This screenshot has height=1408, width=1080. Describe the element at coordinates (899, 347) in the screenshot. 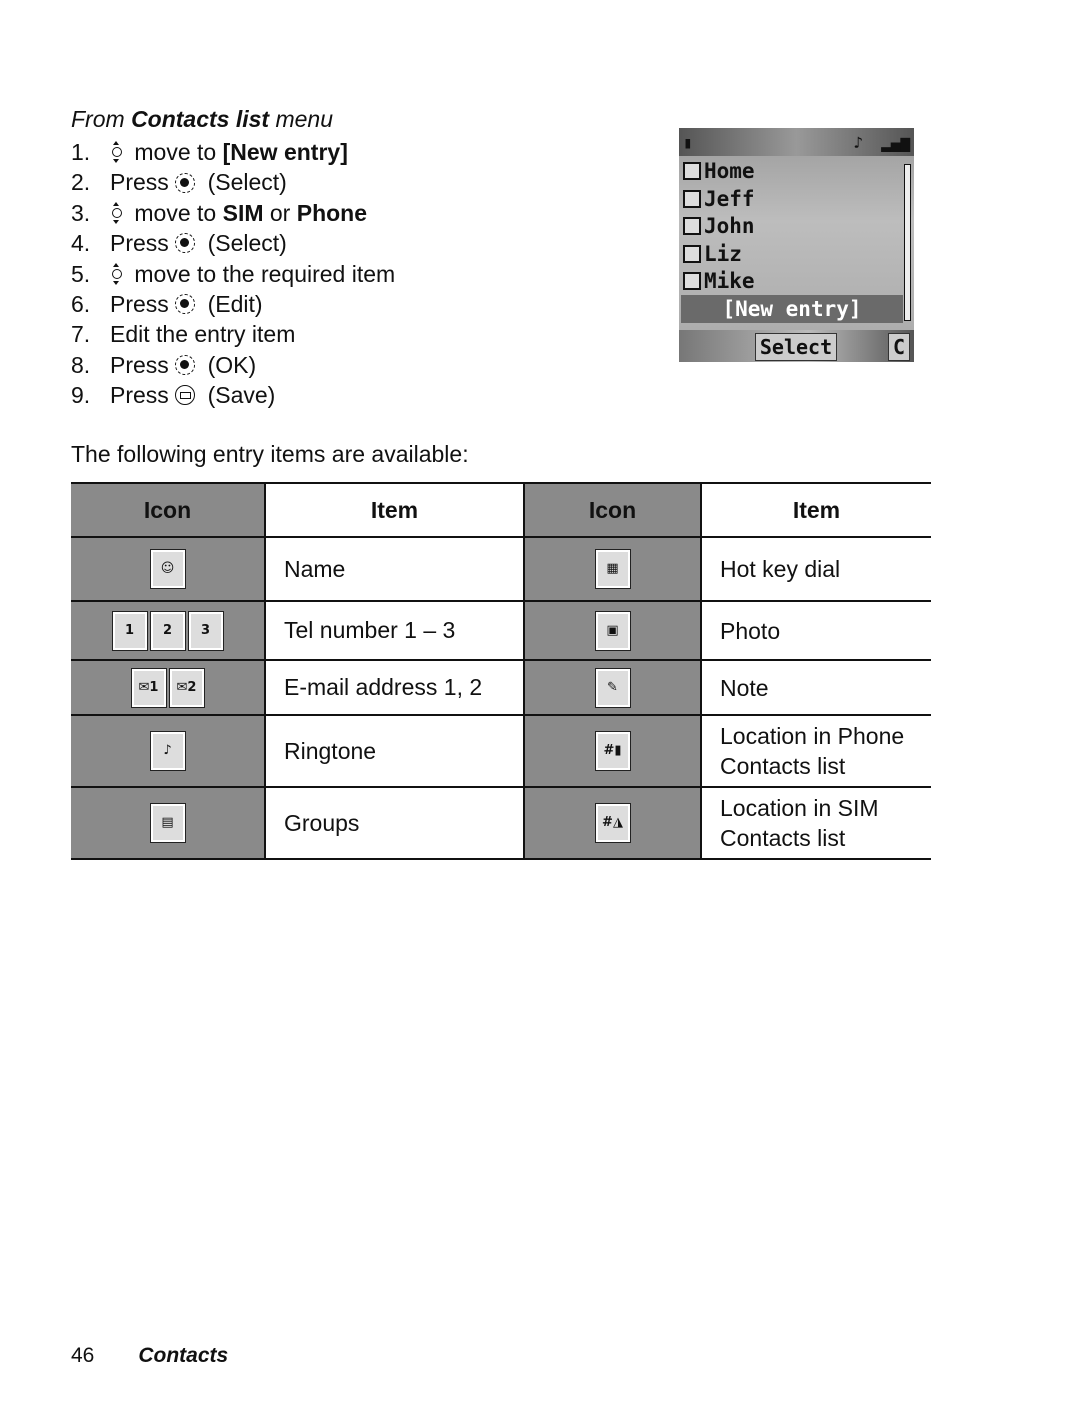

I see `clear-softkey: C` at that location.